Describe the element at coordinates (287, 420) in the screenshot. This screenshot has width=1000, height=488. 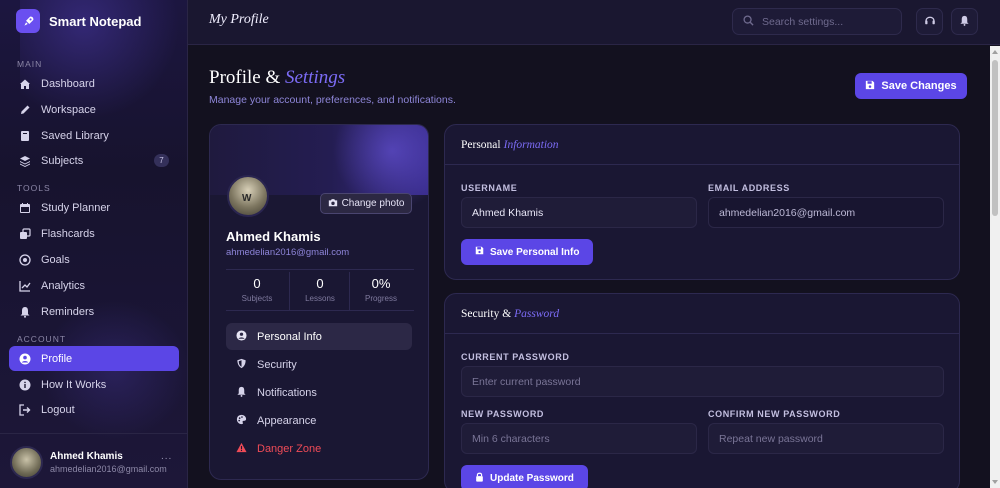
I see `profile-menu-label: Appearance` at that location.